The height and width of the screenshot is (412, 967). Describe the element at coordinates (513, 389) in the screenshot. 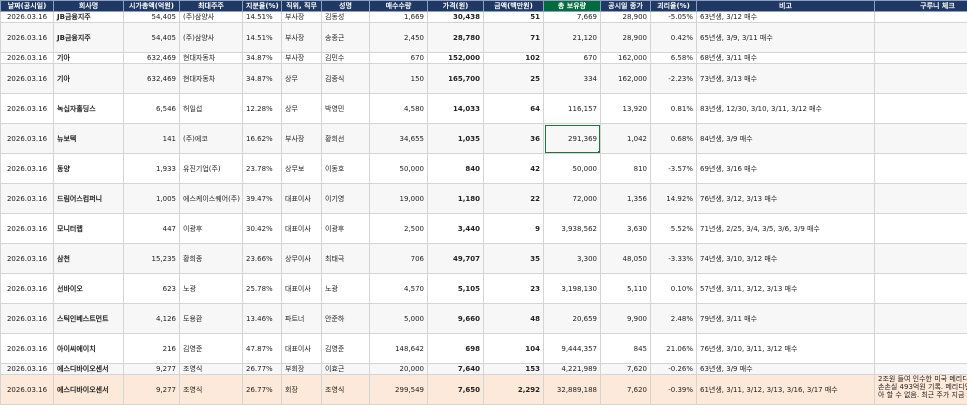

I see `cell-amount: 2,292` at that location.